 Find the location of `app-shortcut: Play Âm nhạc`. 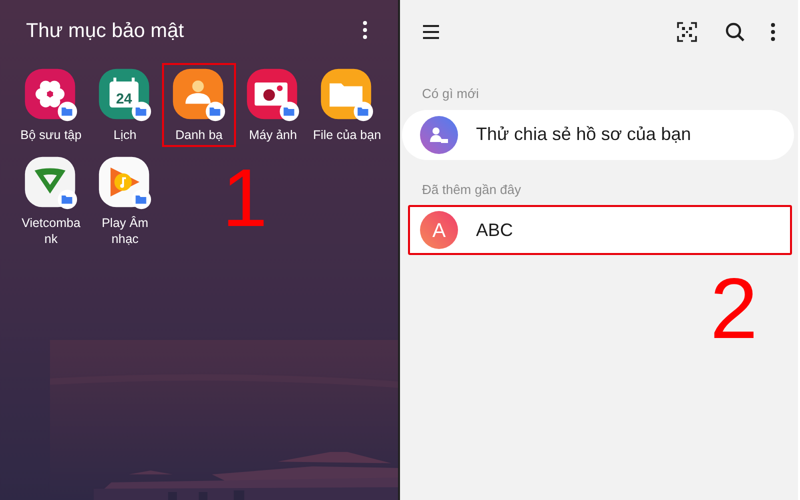

app-shortcut: Play Âm nhạc is located at coordinates (125, 201).